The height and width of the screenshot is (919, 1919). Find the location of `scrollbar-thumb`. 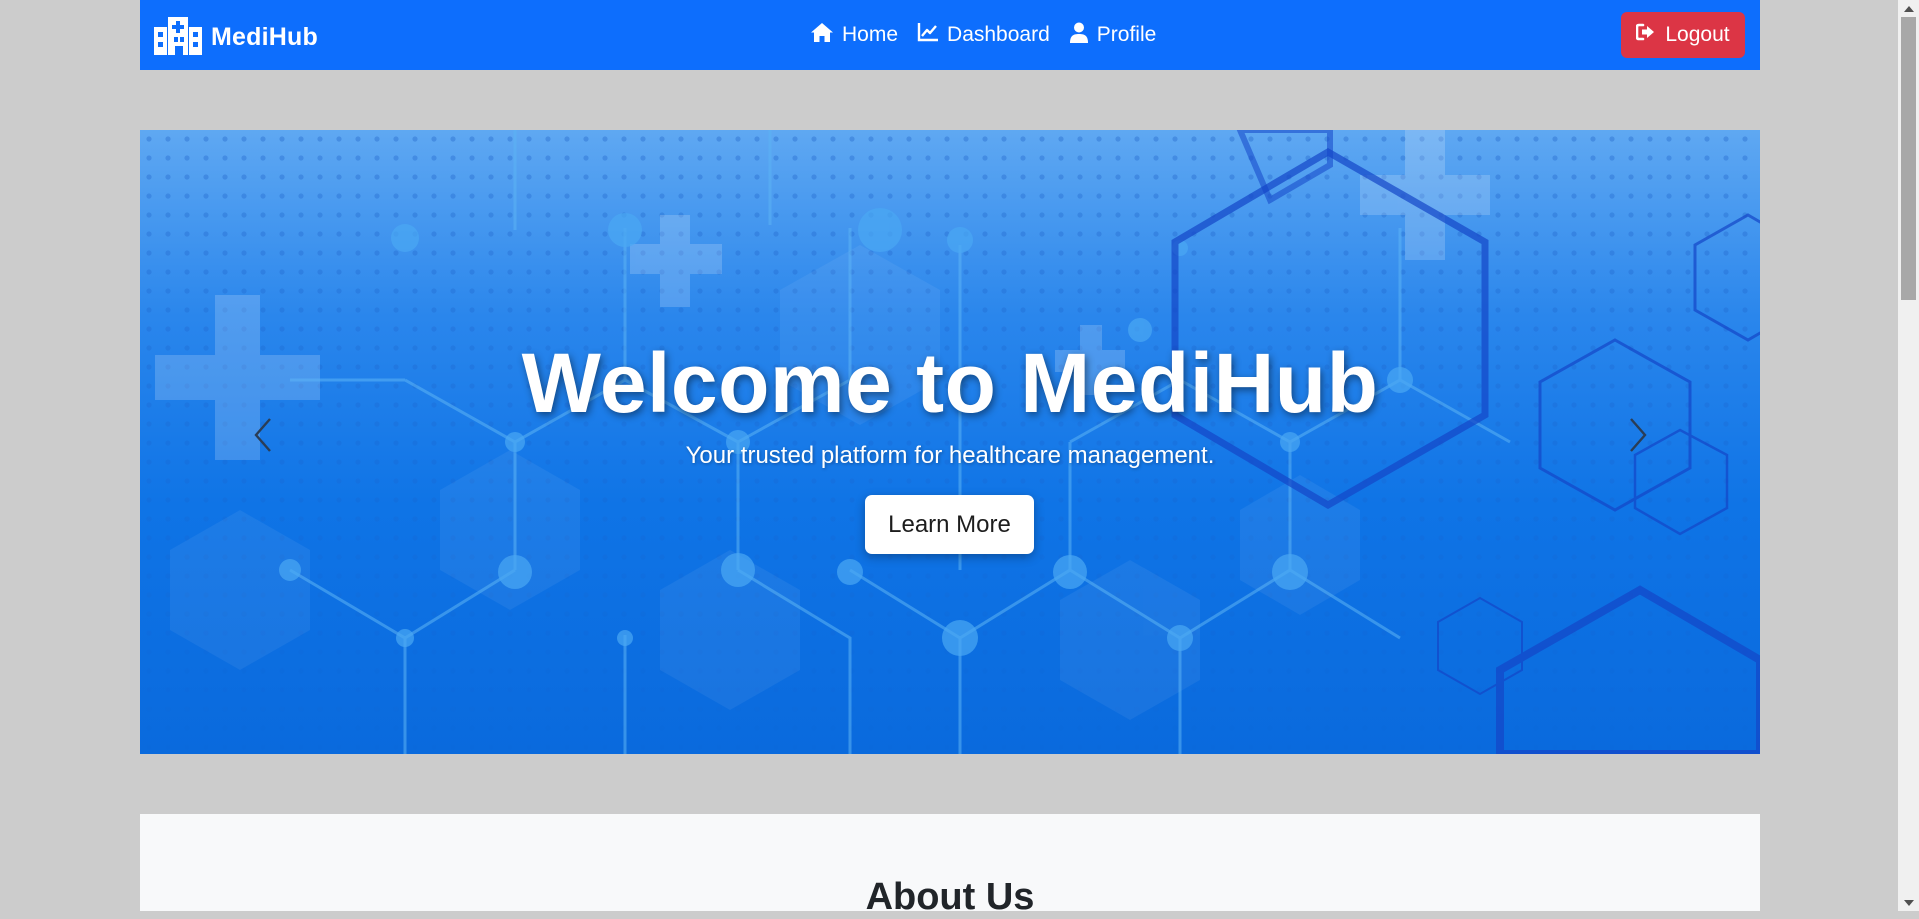

scrollbar-thumb is located at coordinates (1908, 158).